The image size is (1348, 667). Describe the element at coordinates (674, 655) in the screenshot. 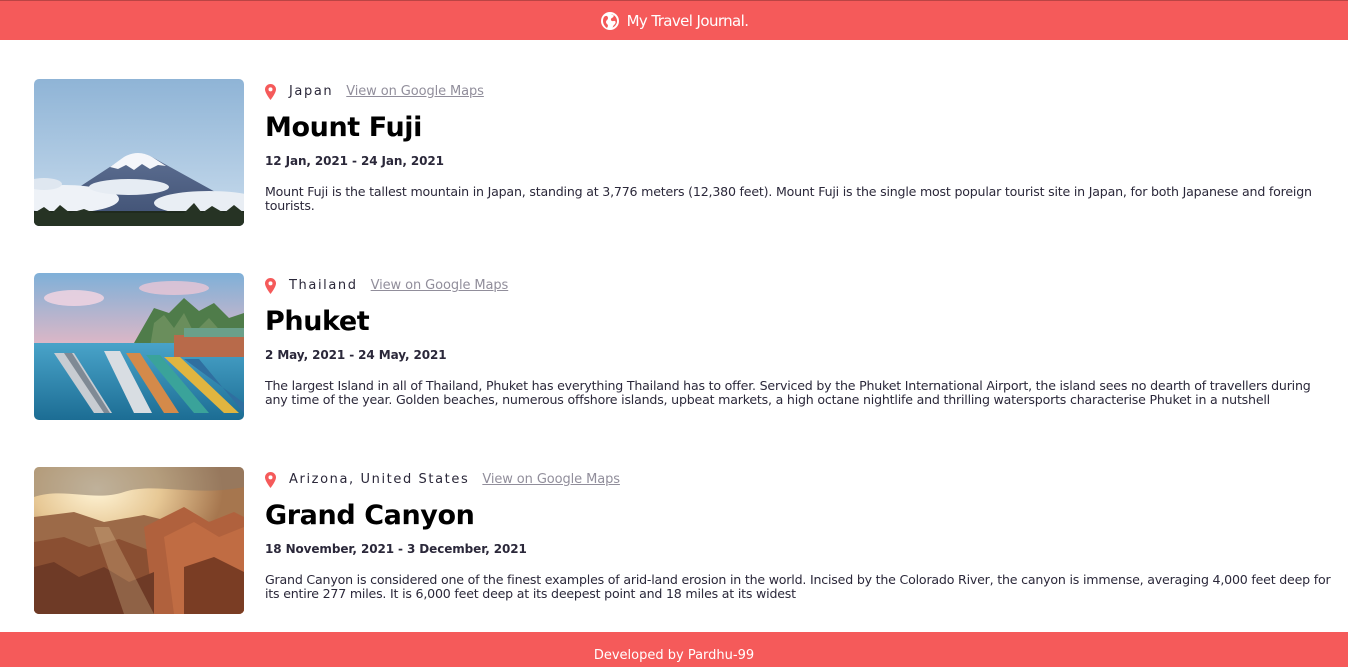

I see `footer-credit: Developed by Pardhu-99` at that location.